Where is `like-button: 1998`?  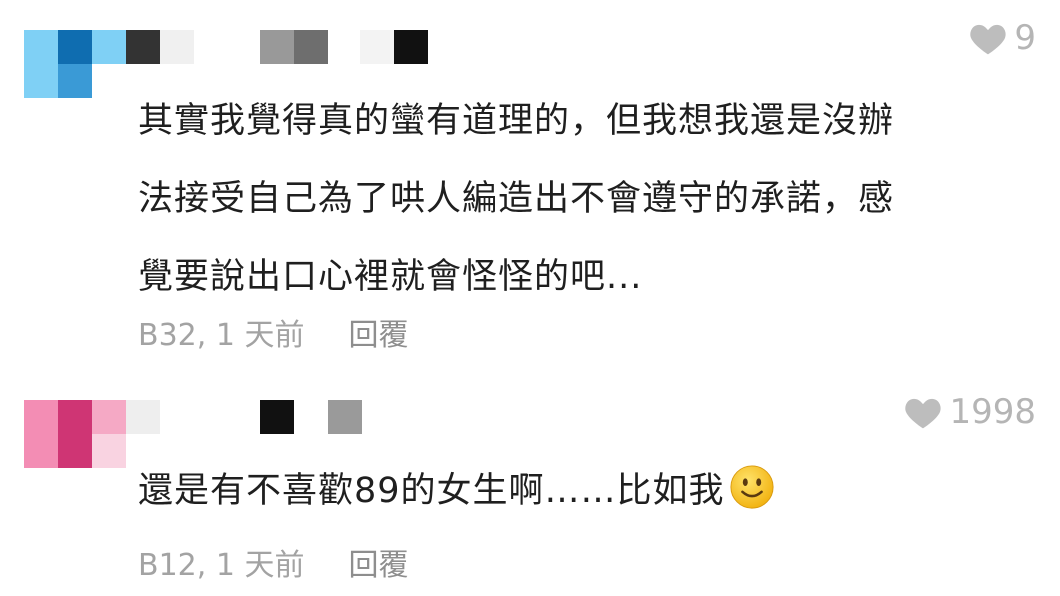
like-button: 1998 is located at coordinates (969, 412).